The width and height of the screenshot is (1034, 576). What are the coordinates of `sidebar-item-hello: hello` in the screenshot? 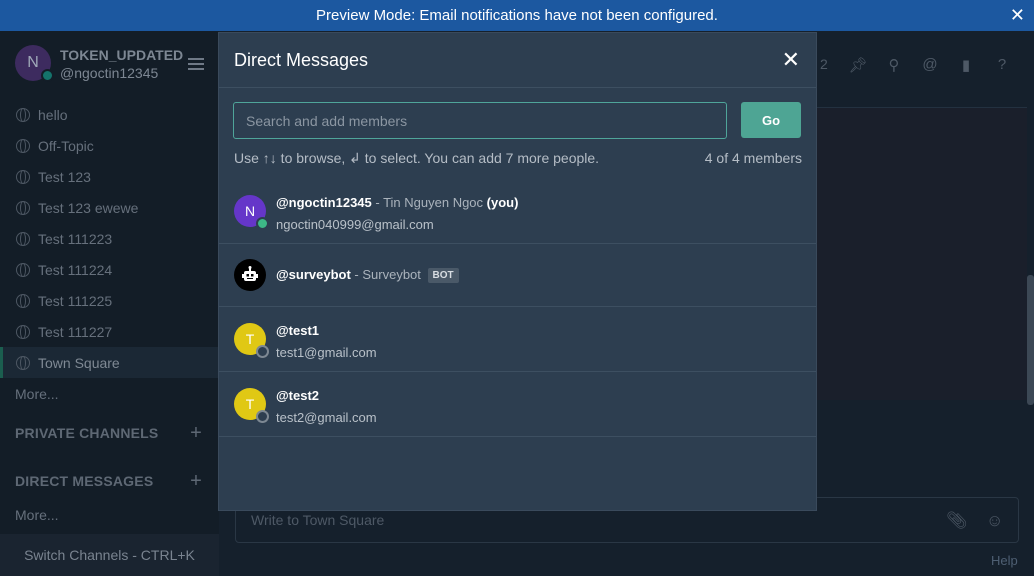 It's located at (109, 114).